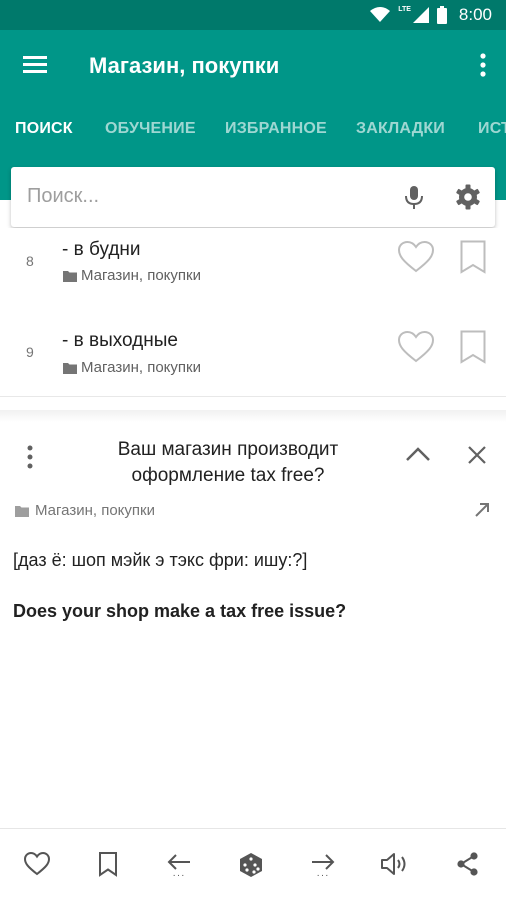 The height and width of the screenshot is (900, 506). What do you see at coordinates (253, 416) in the screenshot?
I see `panel-divider` at bounding box center [253, 416].